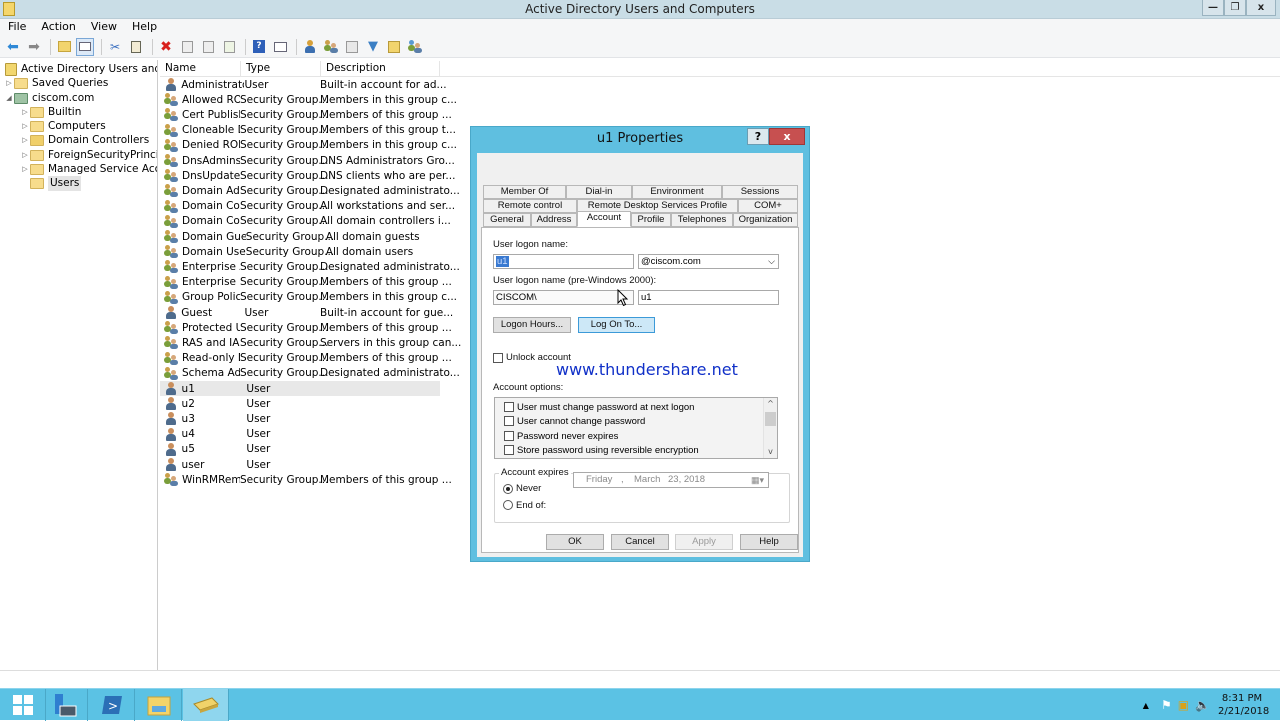 The height and width of the screenshot is (721, 1280). What do you see at coordinates (530, 206) in the screenshot?
I see `tab-remote-control: Remote control` at bounding box center [530, 206].